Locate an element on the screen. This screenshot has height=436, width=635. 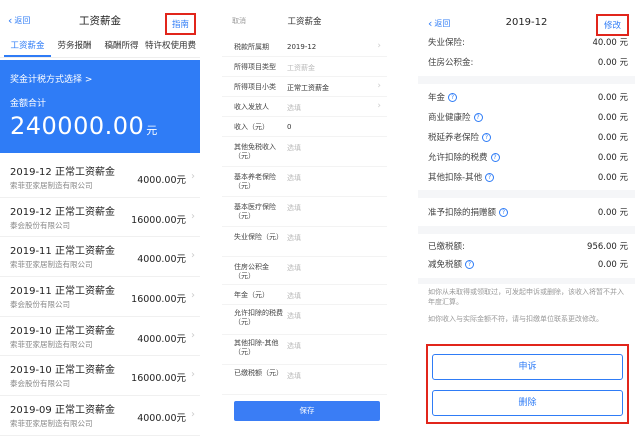
field-income-type: 所得项目类型 工资薪金 is located at coordinates (304, 67).